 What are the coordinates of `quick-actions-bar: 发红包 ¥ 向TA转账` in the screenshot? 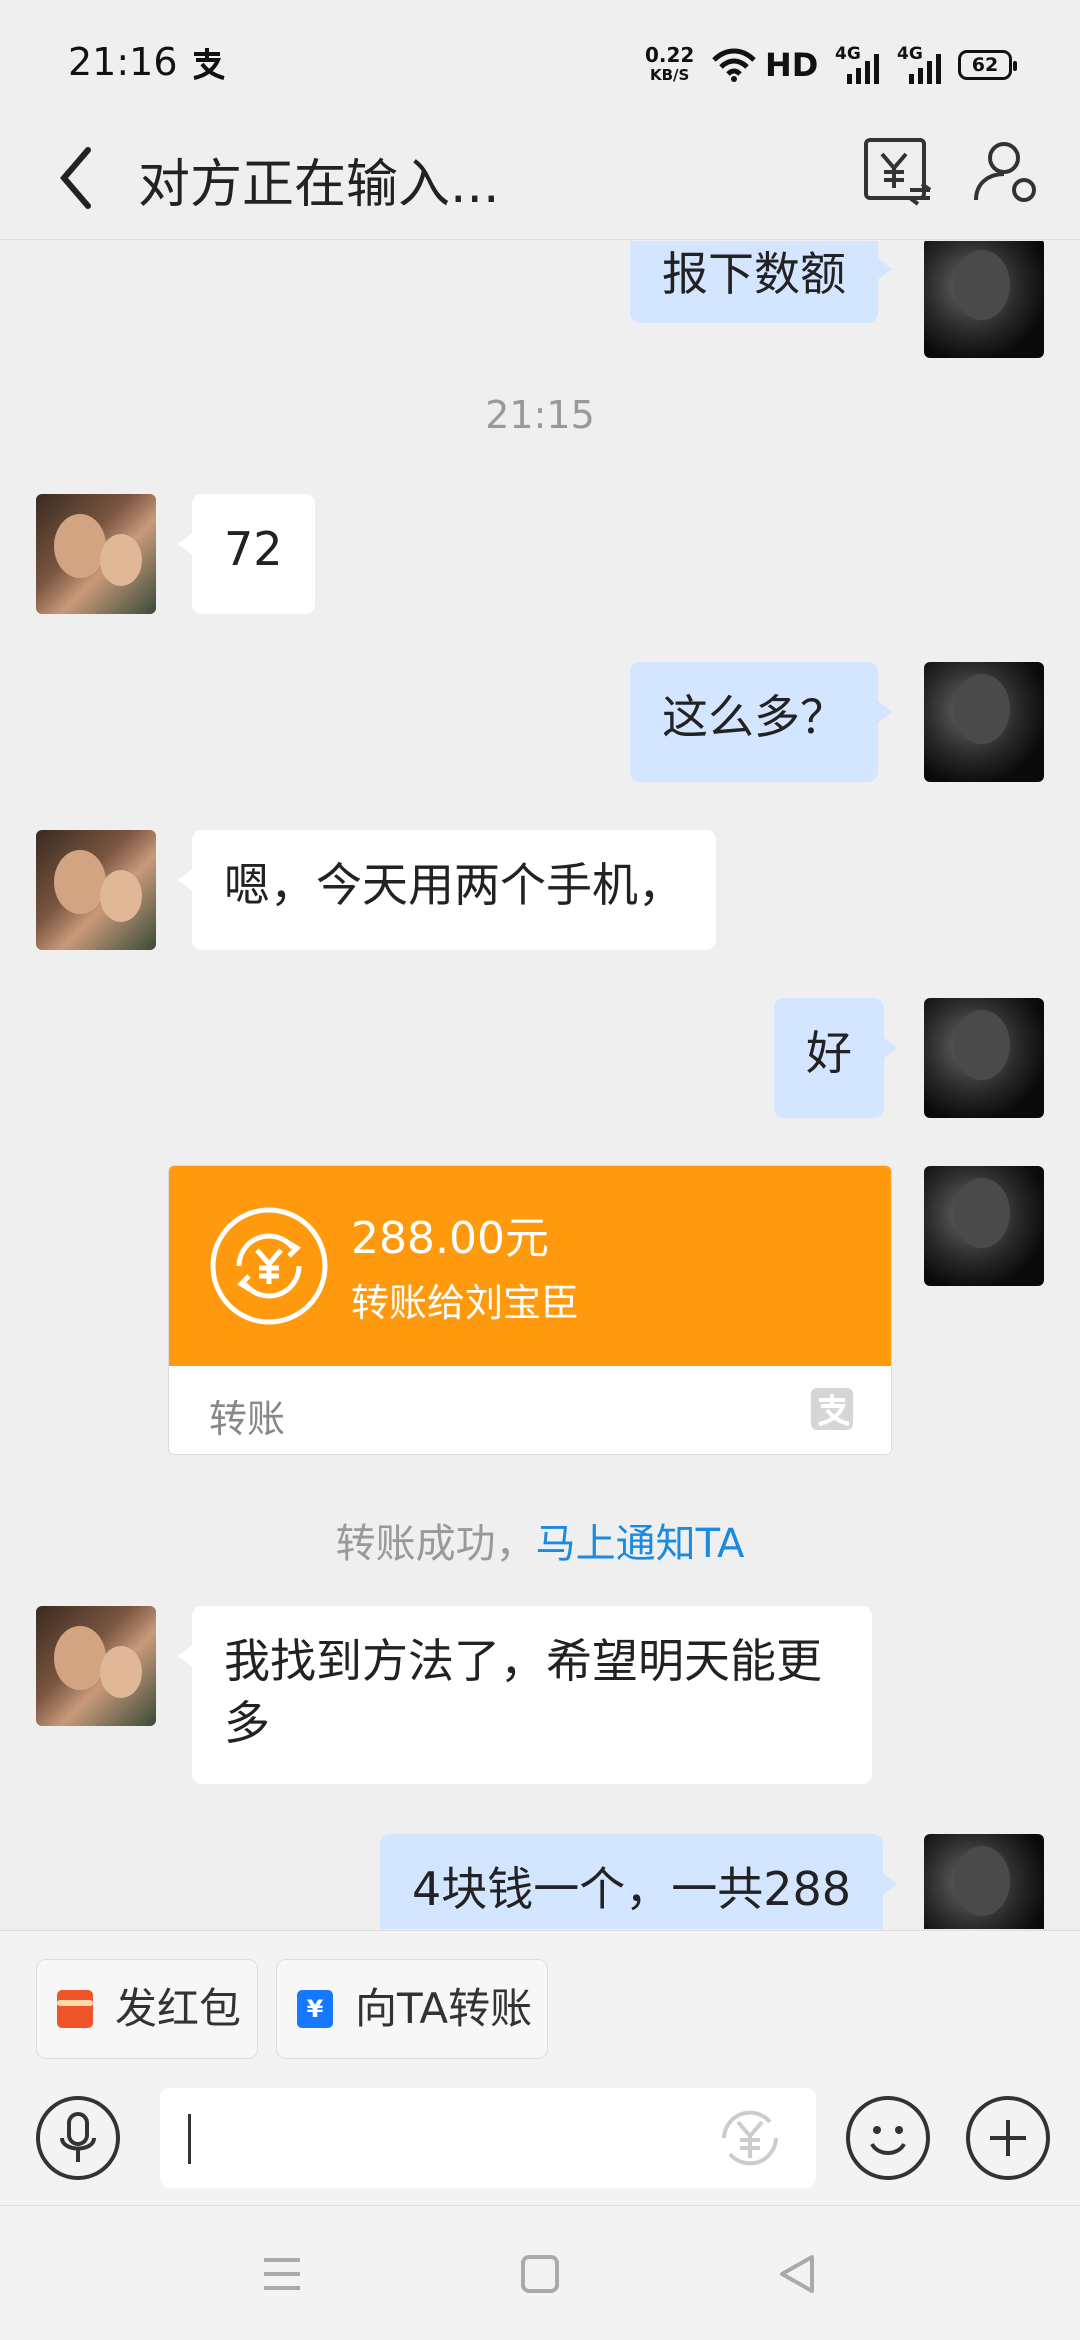 It's located at (540, 1995).